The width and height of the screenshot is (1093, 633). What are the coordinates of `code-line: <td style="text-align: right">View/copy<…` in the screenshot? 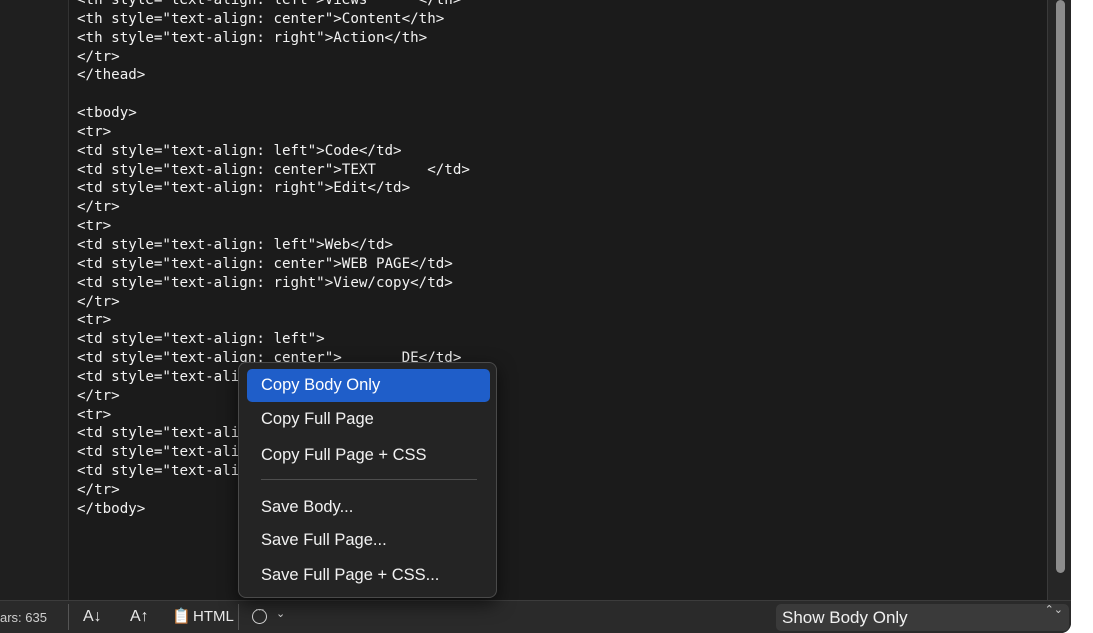 It's located at (265, 282).